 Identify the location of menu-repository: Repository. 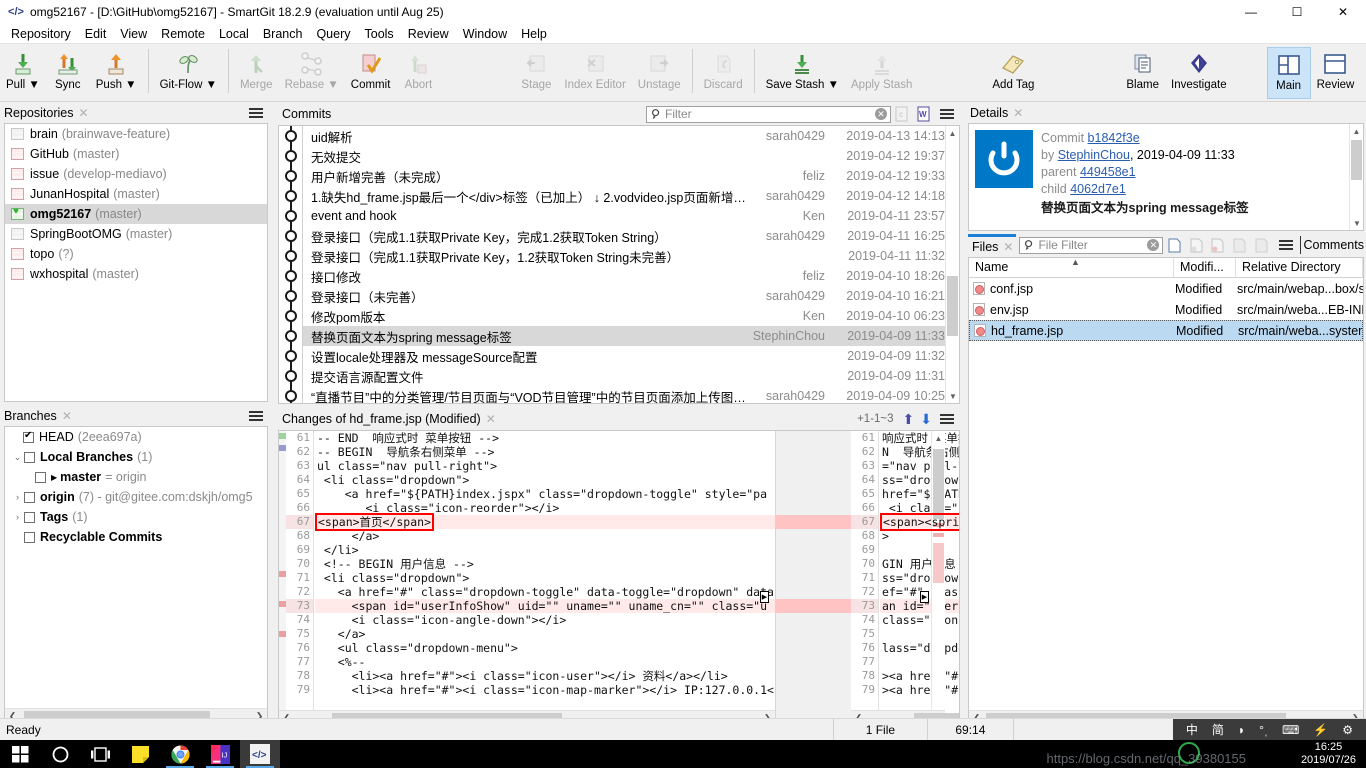
(41, 34).